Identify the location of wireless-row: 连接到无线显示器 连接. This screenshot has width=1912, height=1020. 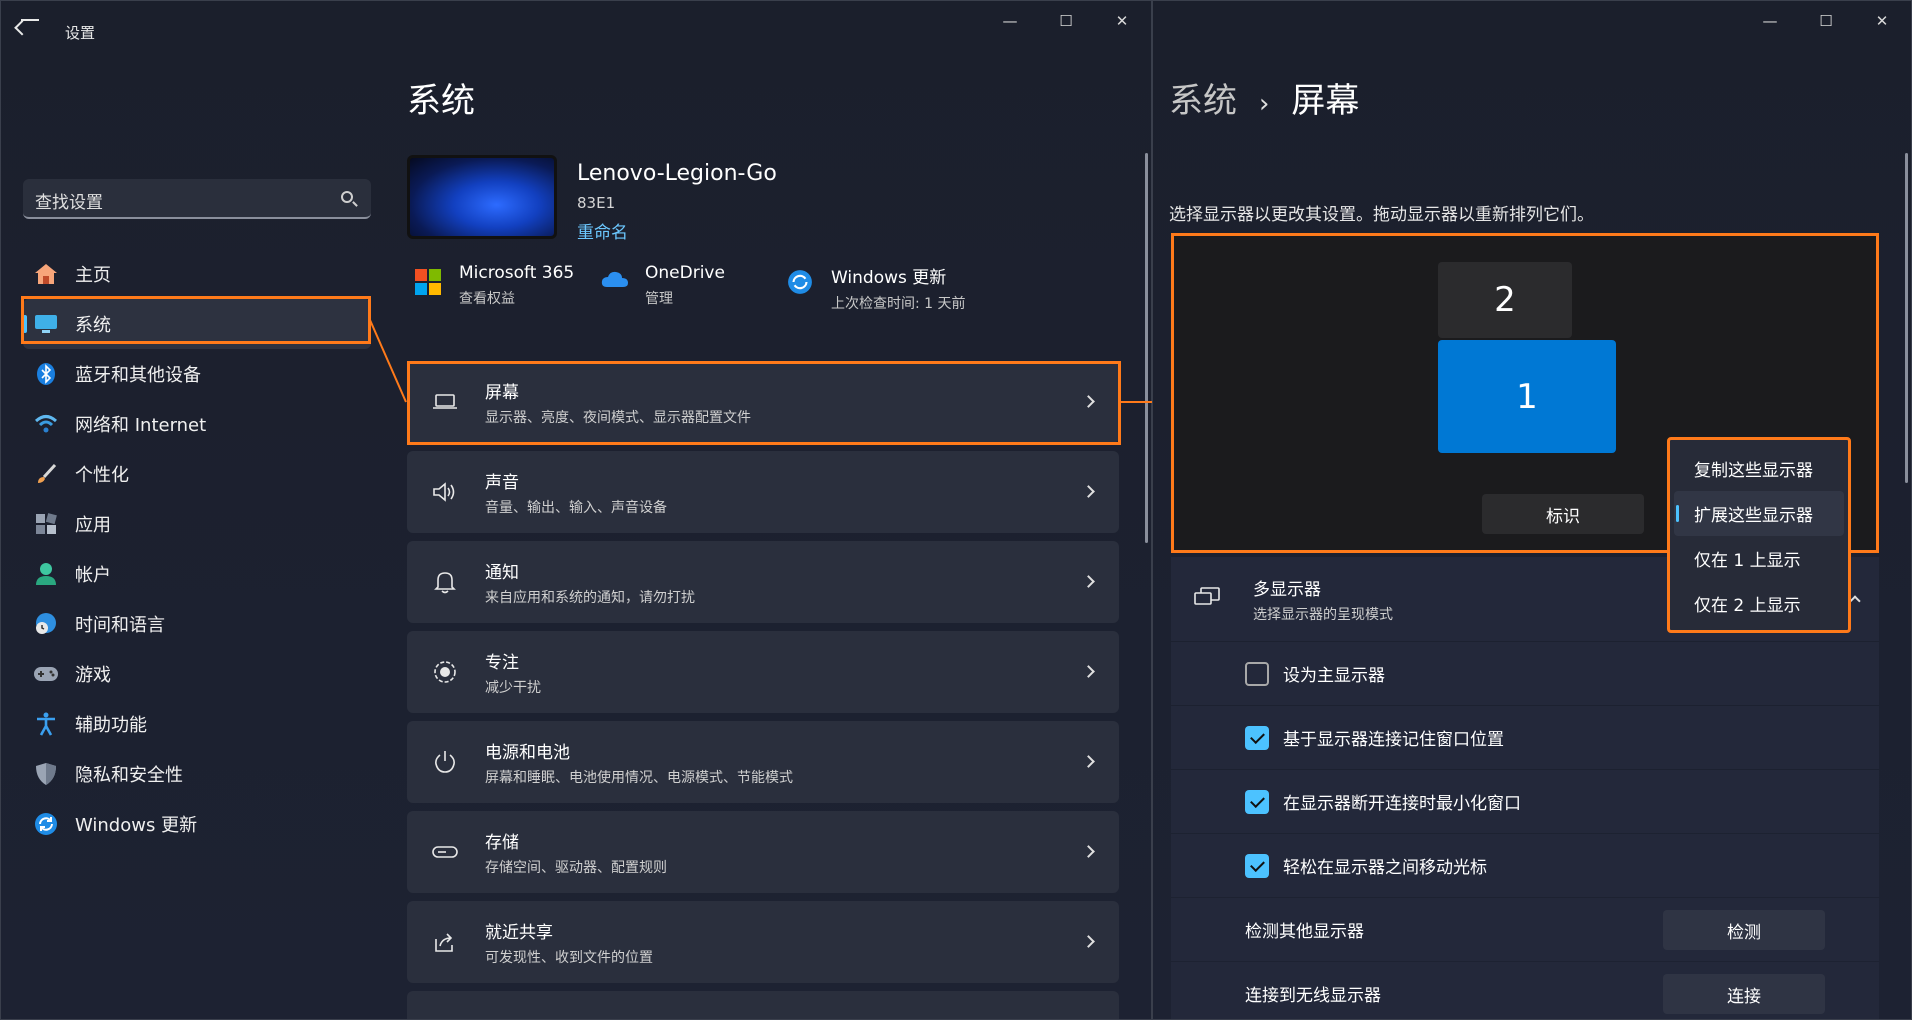
(1525, 990).